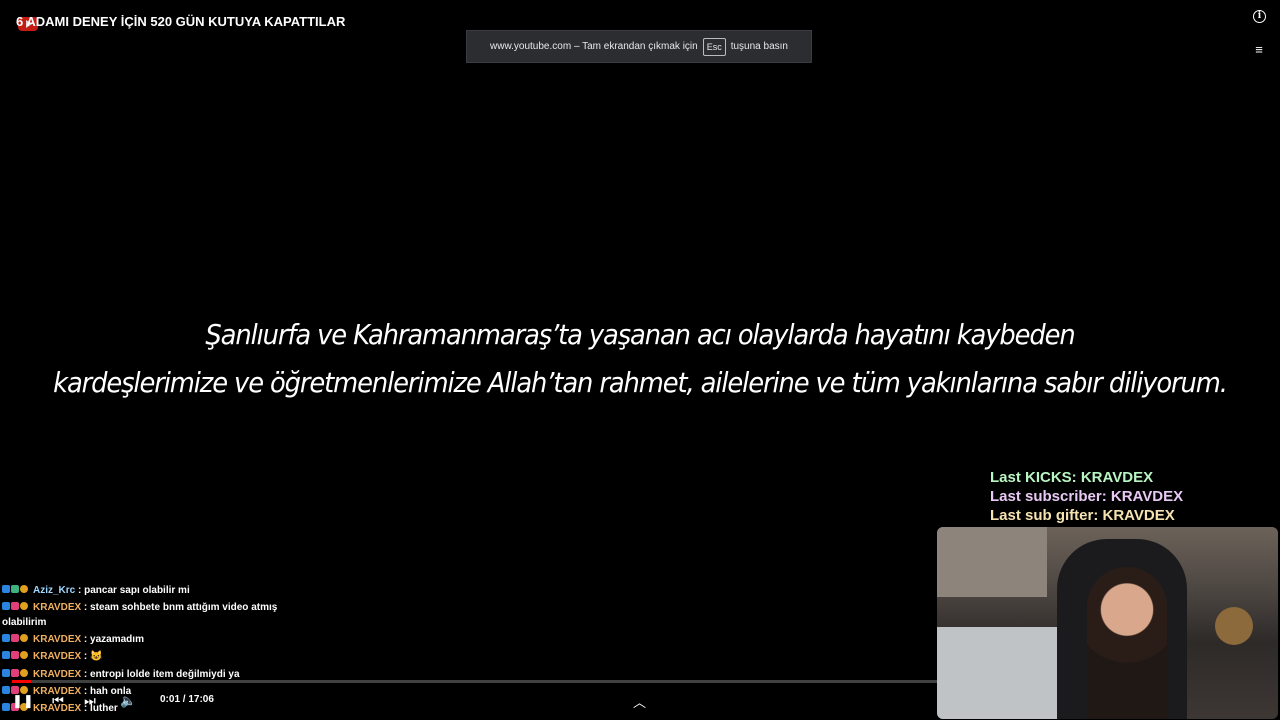  What do you see at coordinates (117, 640) in the screenshot?
I see `chat-text: yazamadım` at bounding box center [117, 640].